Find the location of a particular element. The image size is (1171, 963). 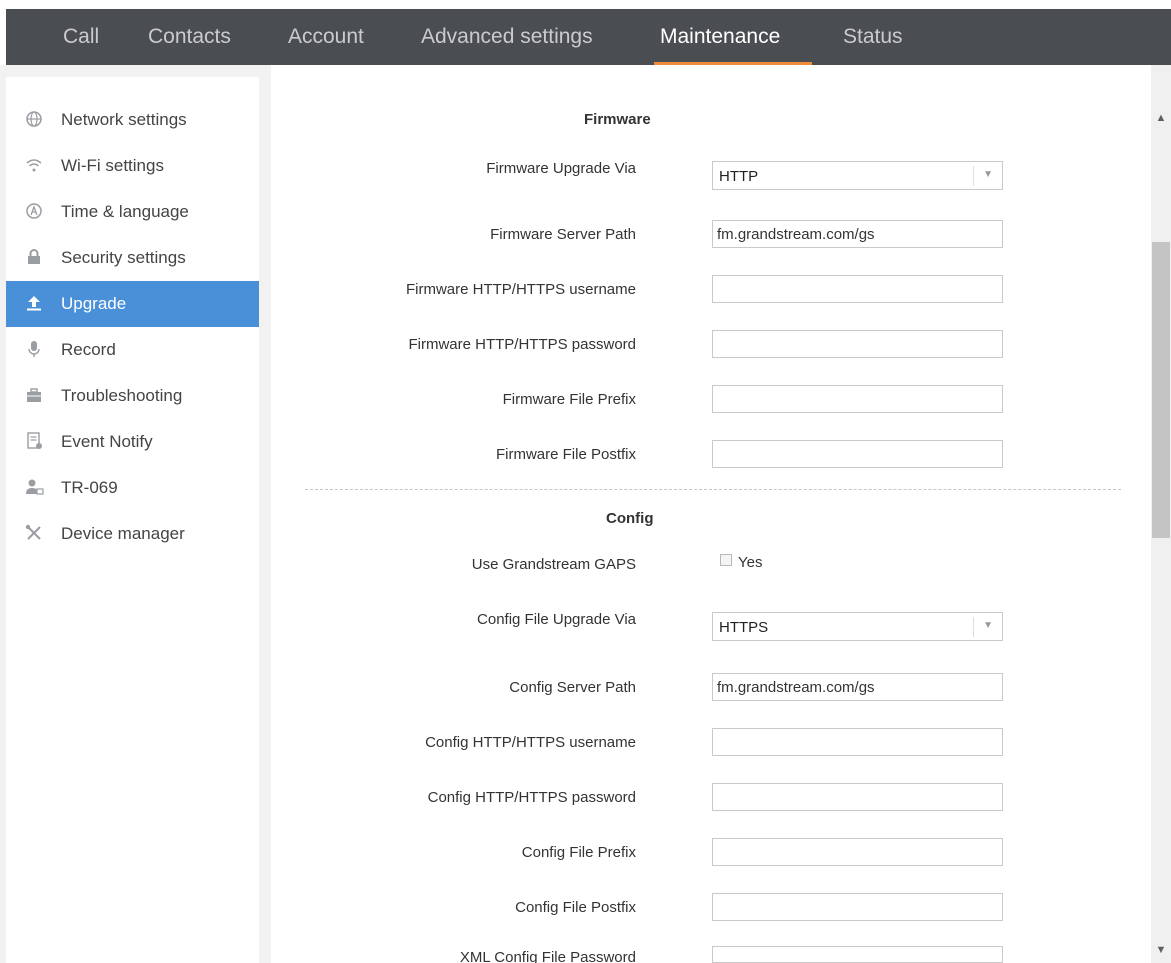

lock-icon is located at coordinates (34, 257).